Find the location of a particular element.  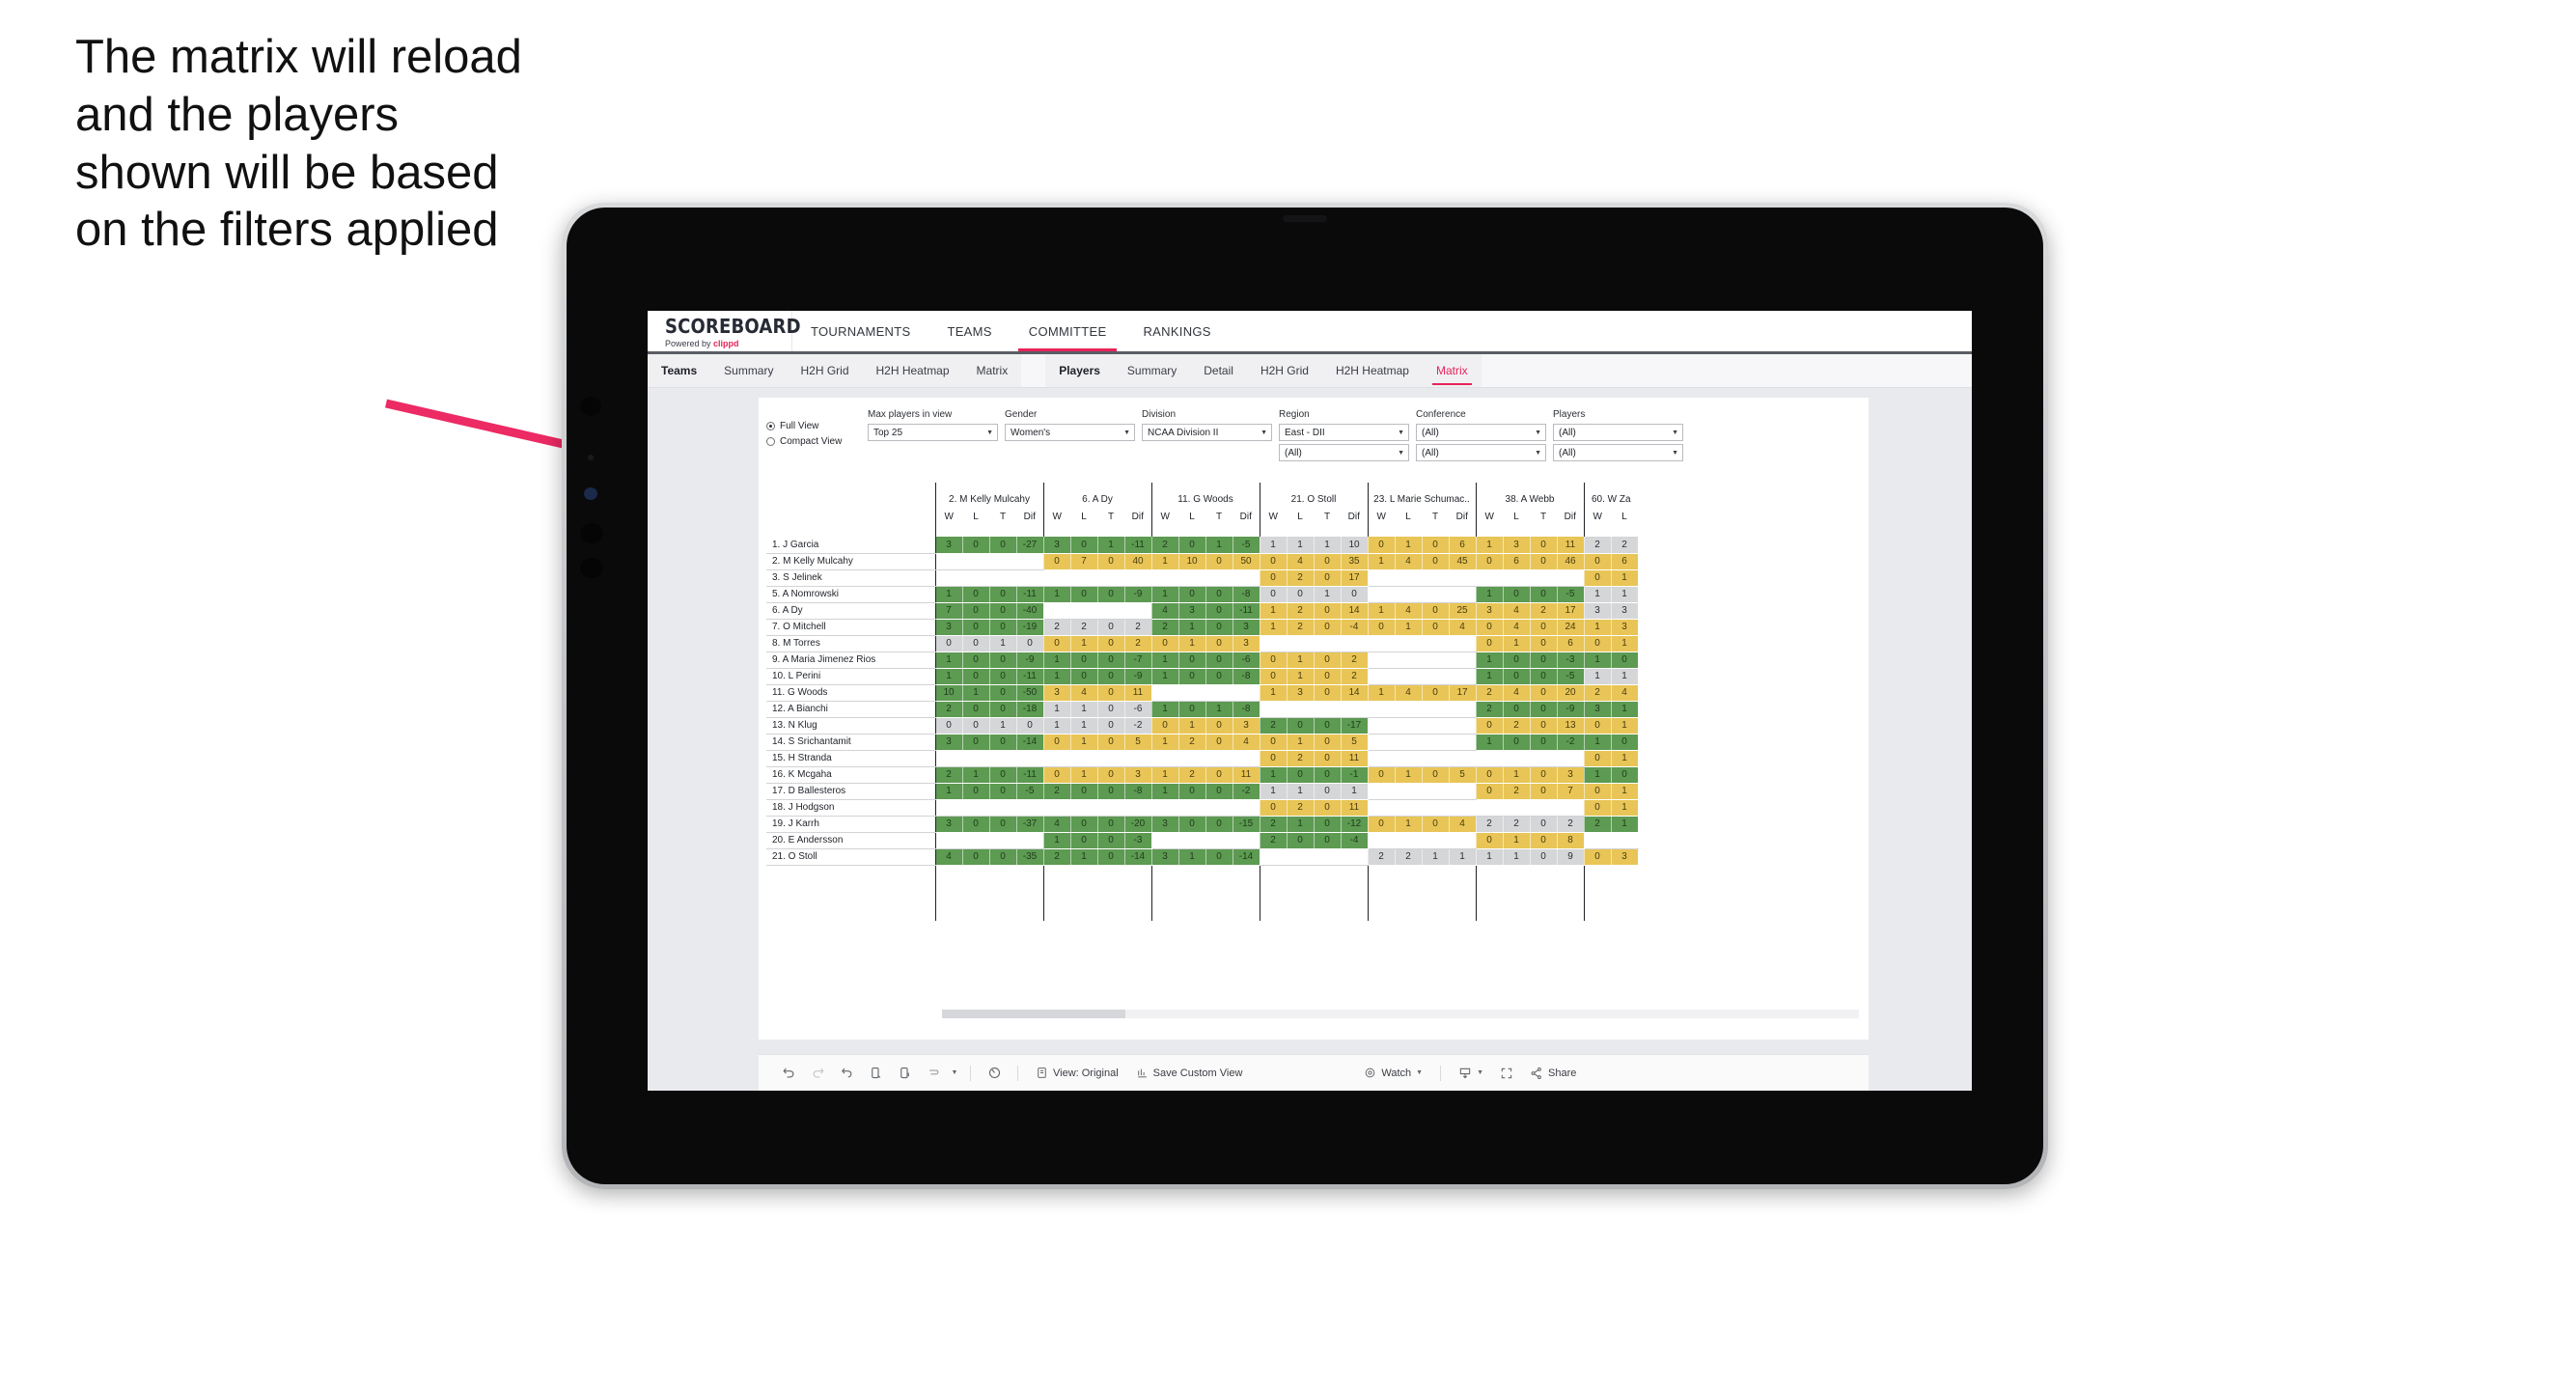

table-row: 6. A Dy 7 0 0 -40 4 3 0 -11 1 2 0 14 1 4 0 25 3 4 2 17 3 3 is located at coordinates (1202, 611).